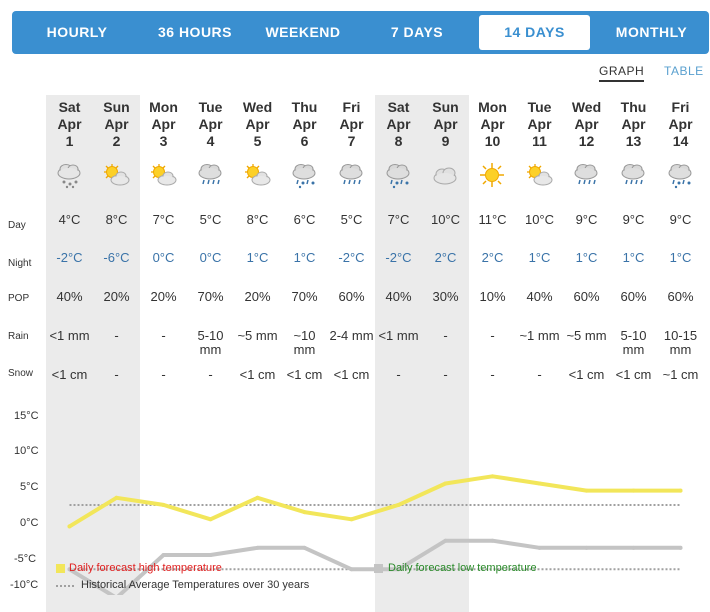  I want to click on day-header-date: 3, so click(163, 141).